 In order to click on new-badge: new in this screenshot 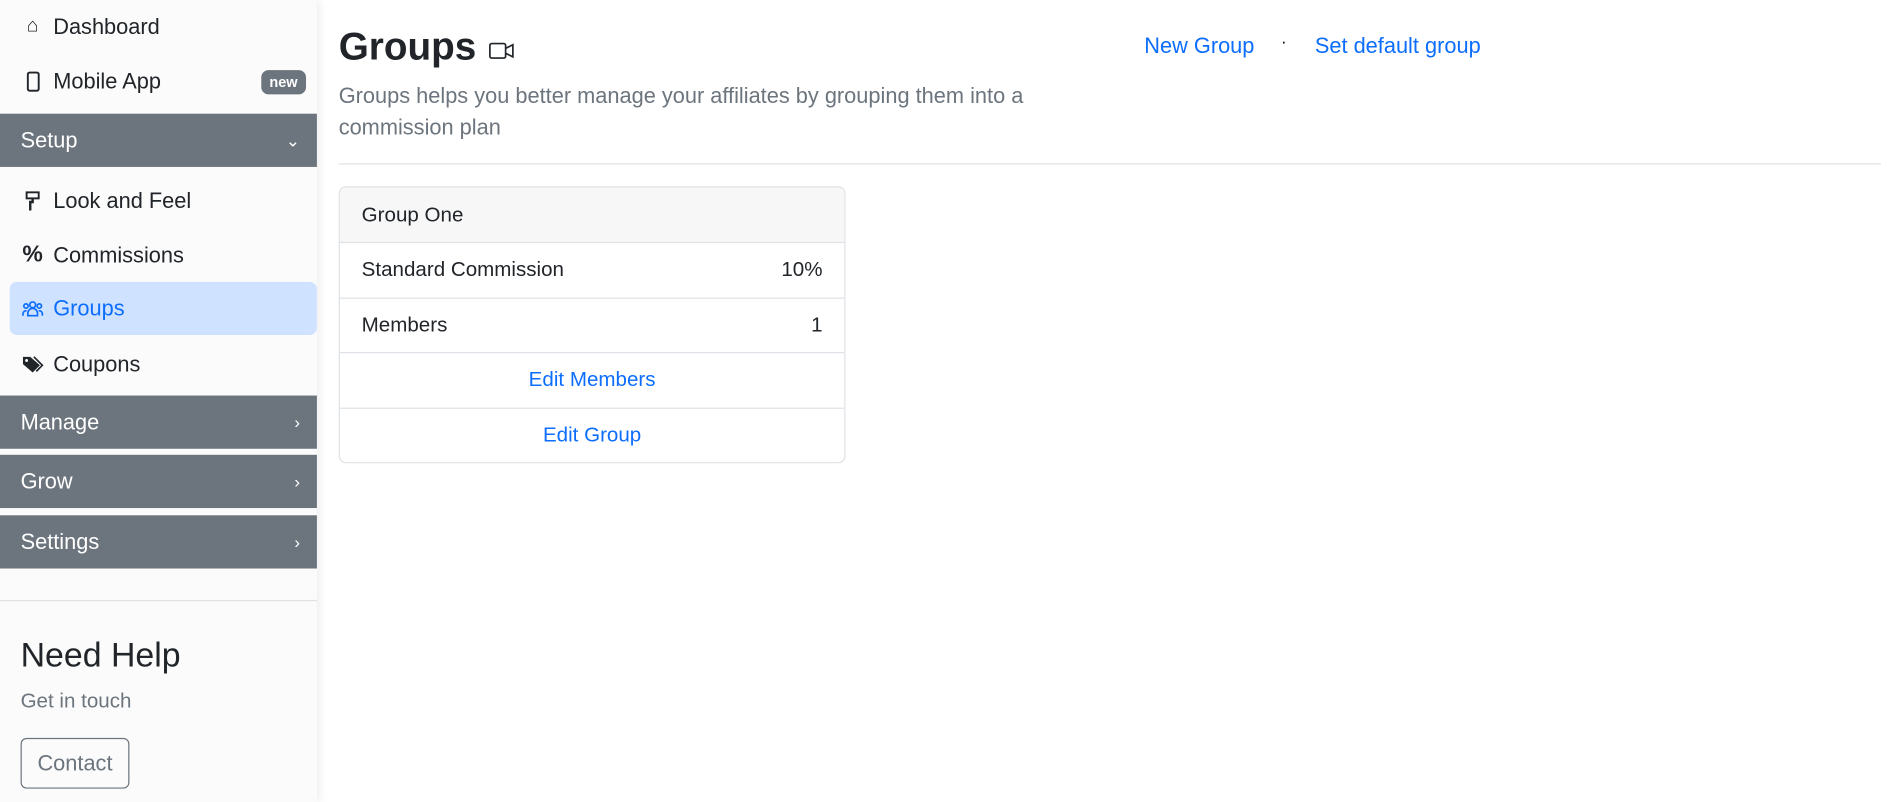, I will do `click(283, 82)`.